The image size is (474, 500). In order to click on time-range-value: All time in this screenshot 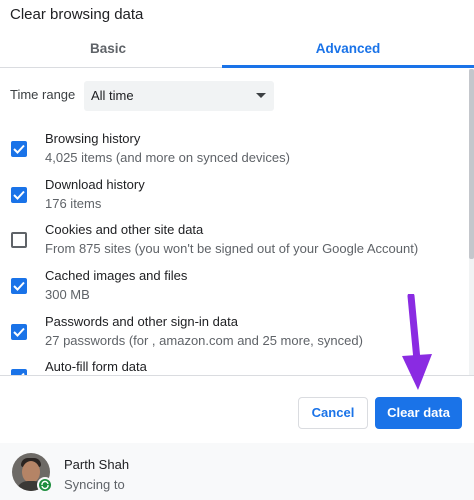, I will do `click(112, 95)`.